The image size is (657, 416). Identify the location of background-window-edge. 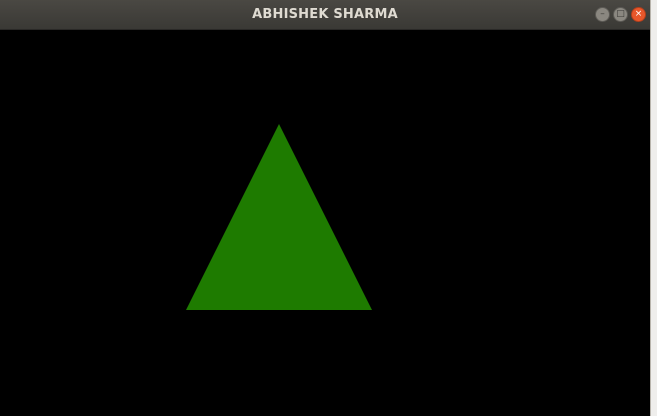
(653, 208).